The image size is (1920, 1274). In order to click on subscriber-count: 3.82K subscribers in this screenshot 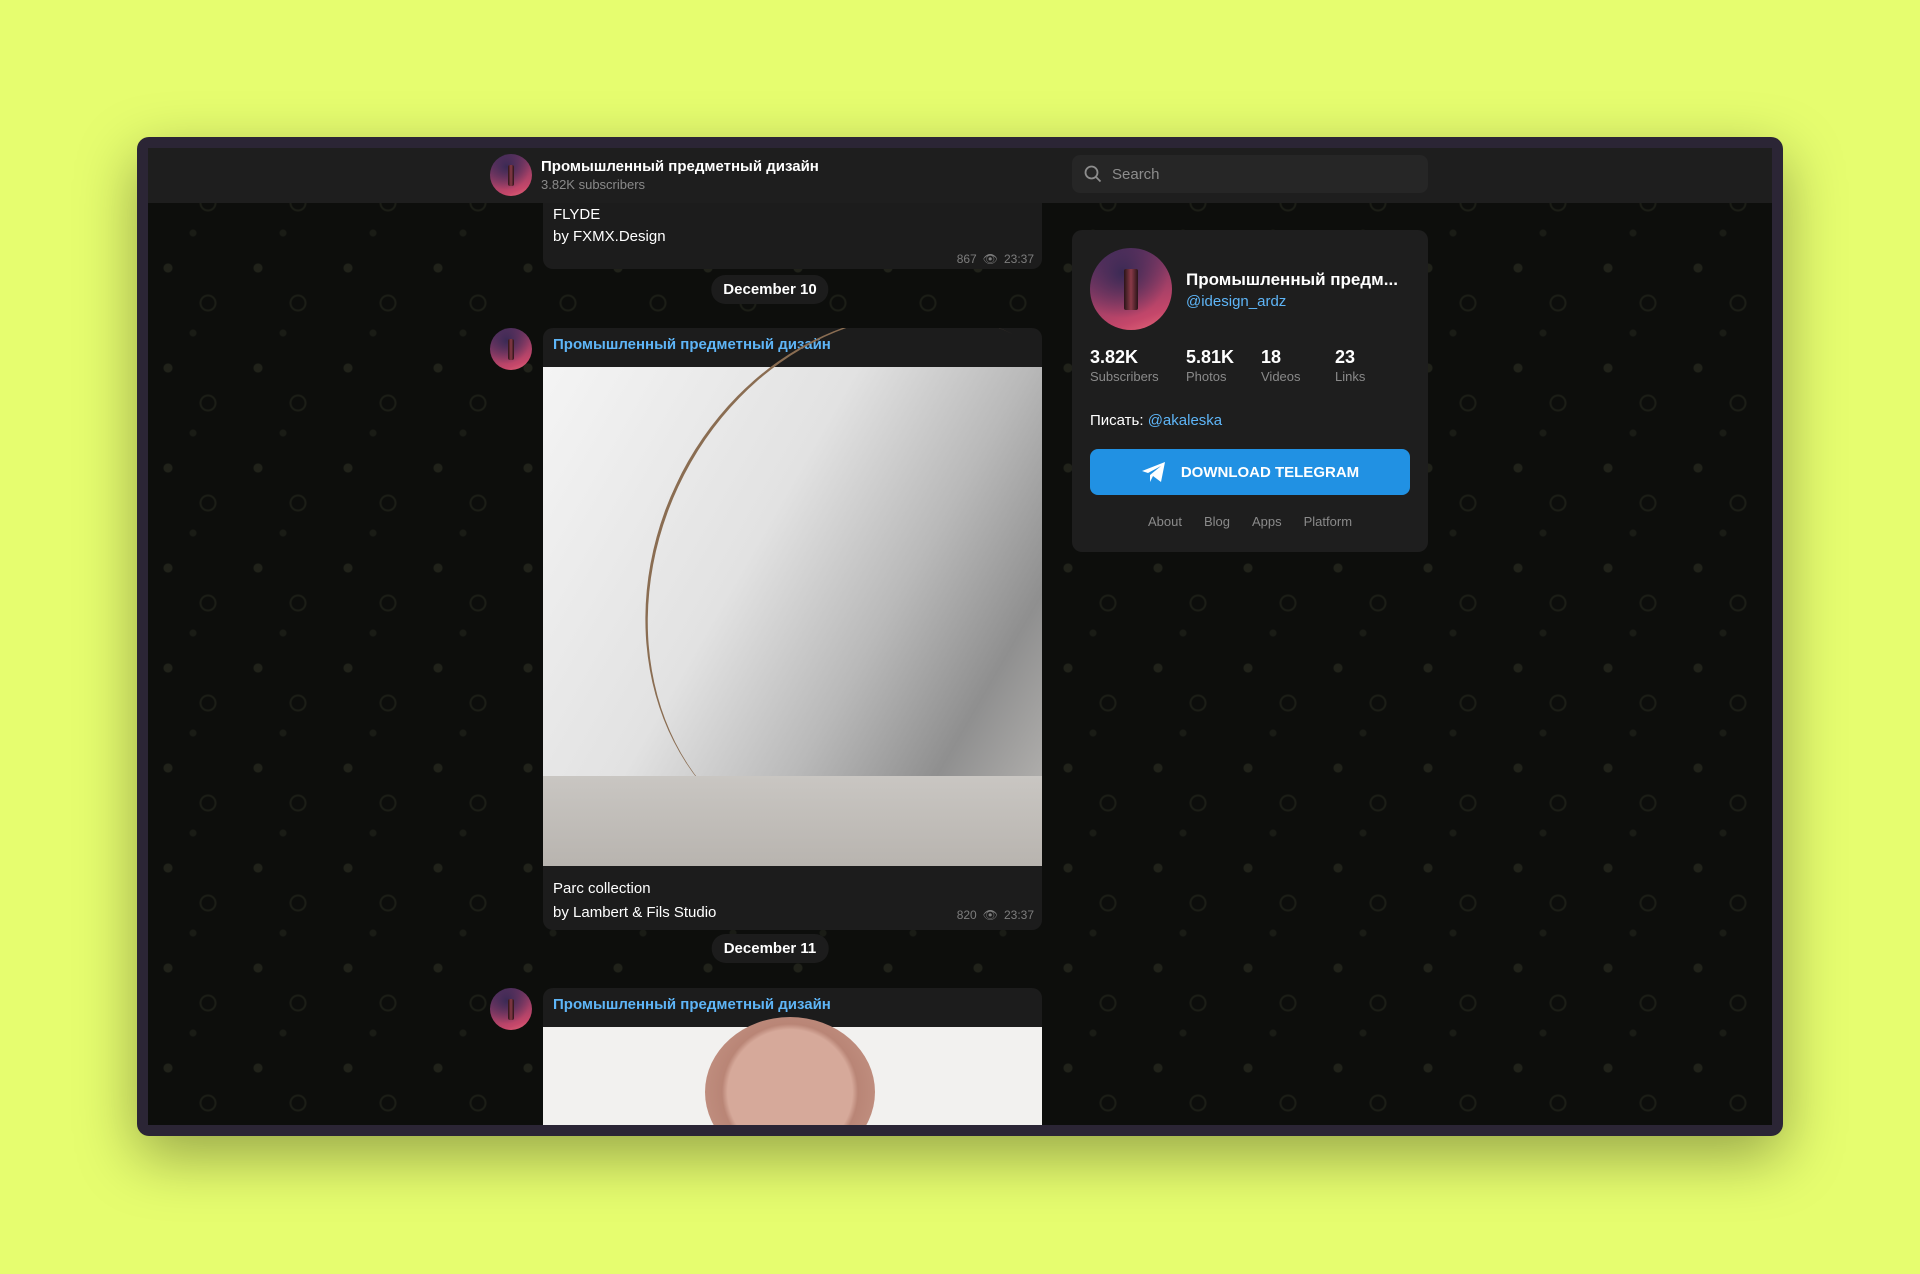, I will do `click(593, 184)`.